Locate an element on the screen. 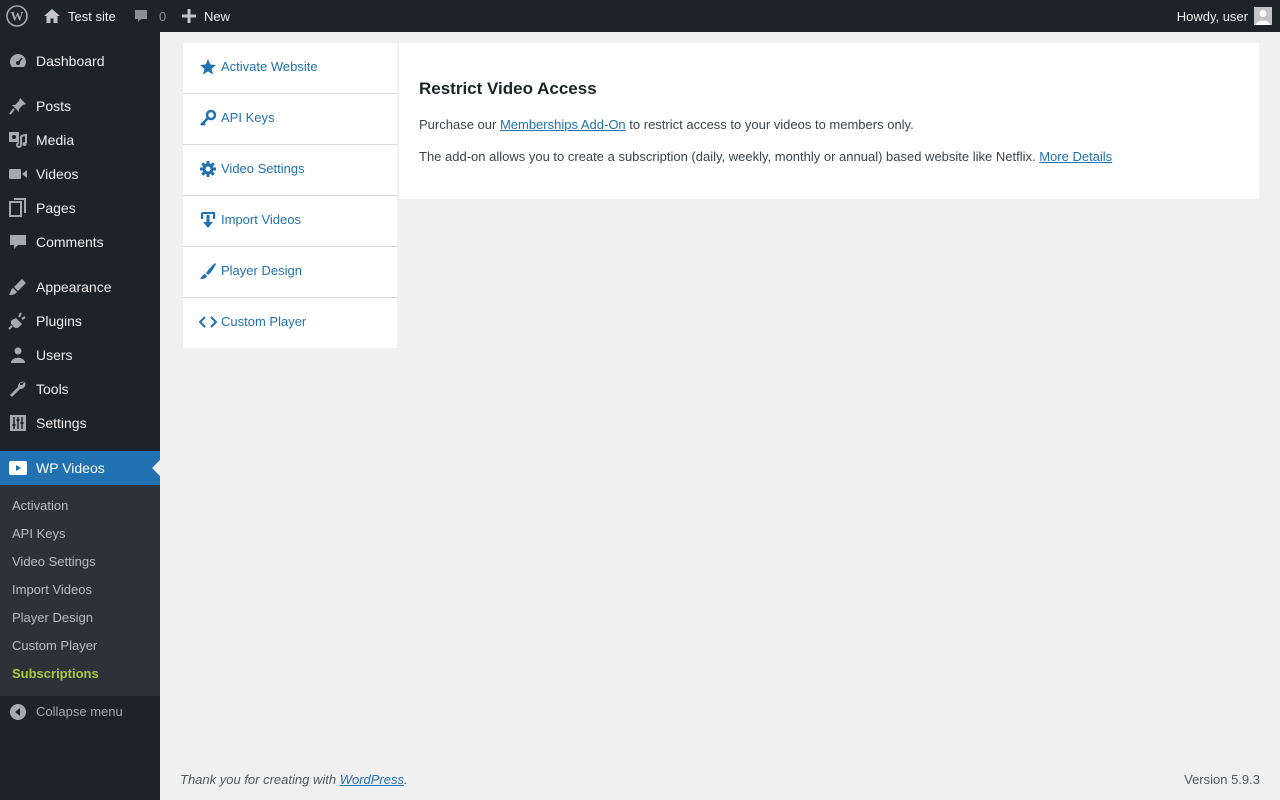  wordpress-logo-icon: W is located at coordinates (17, 16).